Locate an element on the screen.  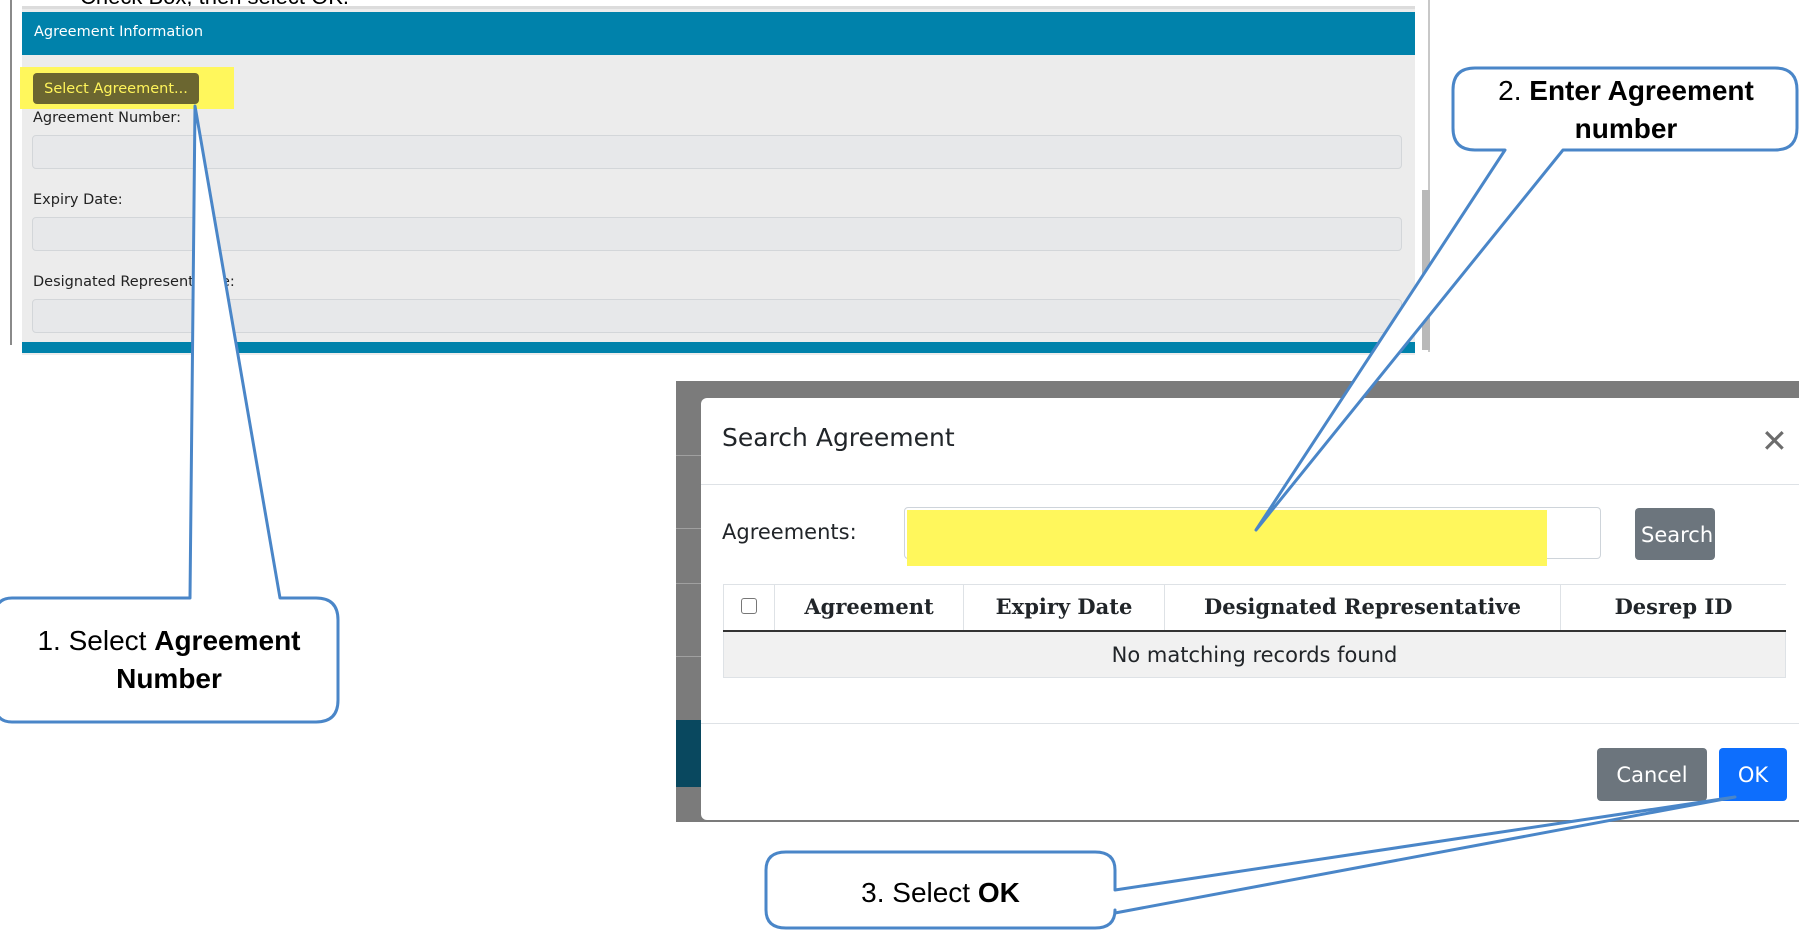
callout-1-number: 1. is located at coordinates (49, 640).